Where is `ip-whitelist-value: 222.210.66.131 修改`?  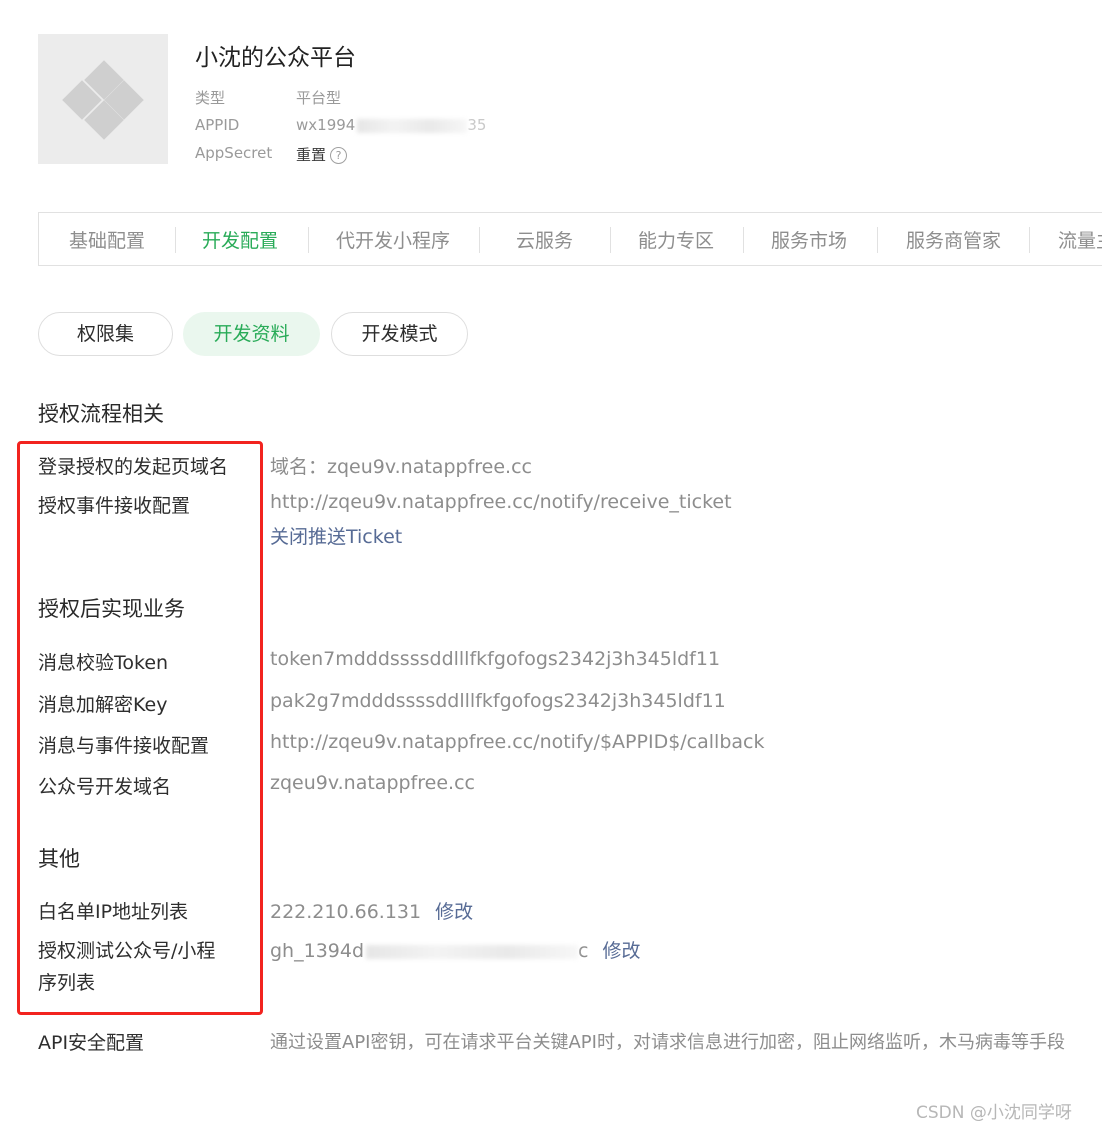
ip-whitelist-value: 222.210.66.131 修改 is located at coordinates (371, 910).